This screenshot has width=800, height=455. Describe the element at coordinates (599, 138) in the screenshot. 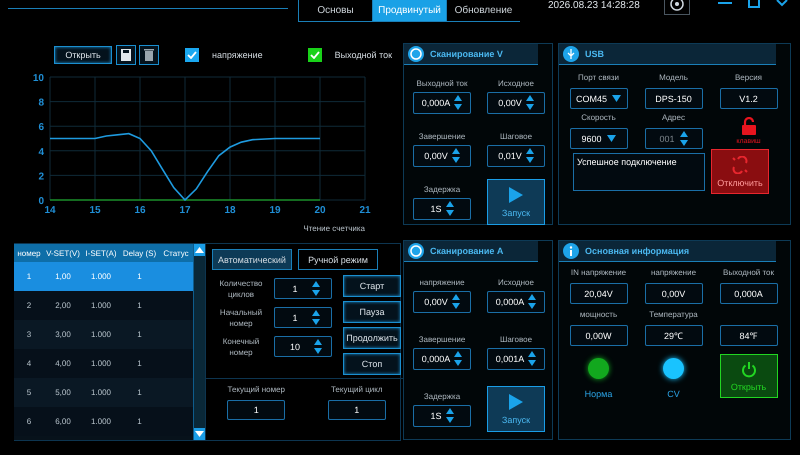

I see `dropdown: 9600` at that location.